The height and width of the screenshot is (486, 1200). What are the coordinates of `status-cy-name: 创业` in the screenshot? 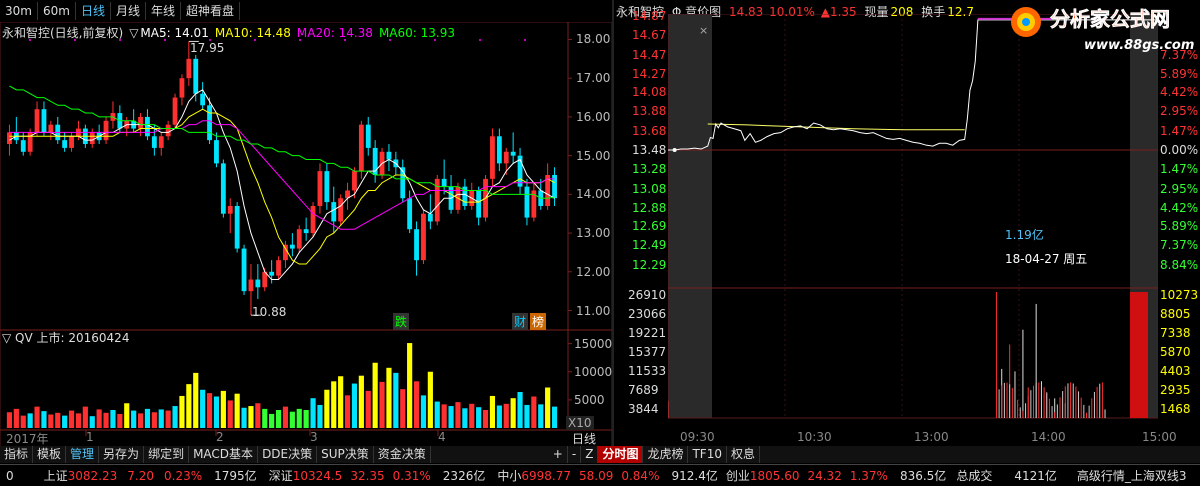 It's located at (738, 475).